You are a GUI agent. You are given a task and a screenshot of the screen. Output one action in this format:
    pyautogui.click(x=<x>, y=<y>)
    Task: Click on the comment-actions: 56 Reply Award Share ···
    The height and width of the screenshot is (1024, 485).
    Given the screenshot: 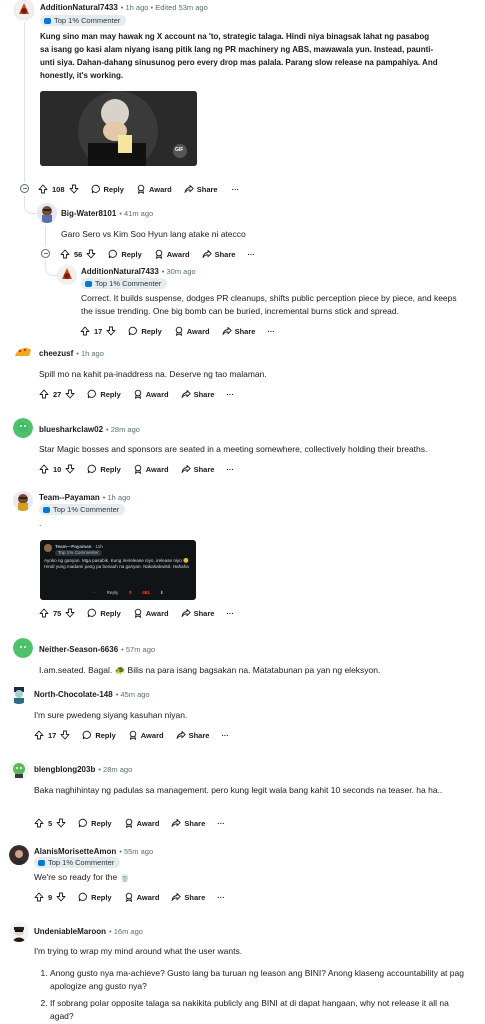 What is the action you would take?
    pyautogui.click(x=157, y=254)
    